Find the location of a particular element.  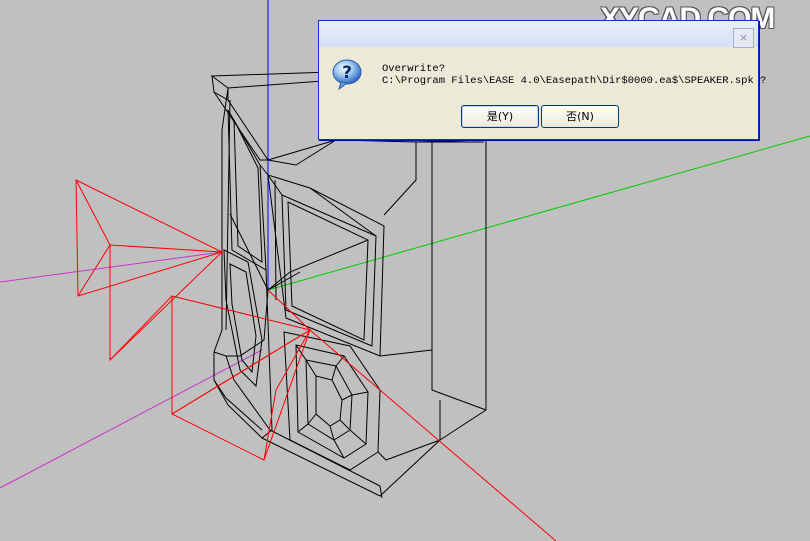

question-icon: ? is located at coordinates (347, 74).